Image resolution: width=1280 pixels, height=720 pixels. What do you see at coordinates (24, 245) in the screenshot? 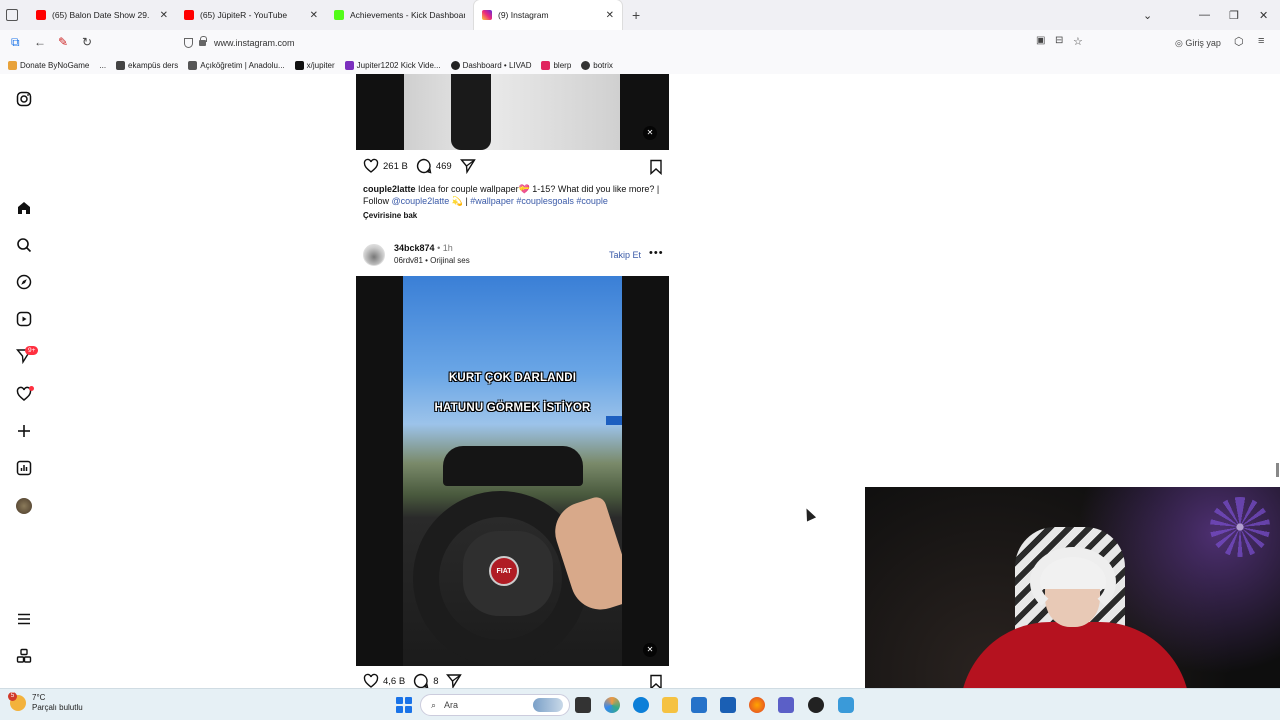
I see `search-icon` at bounding box center [24, 245].